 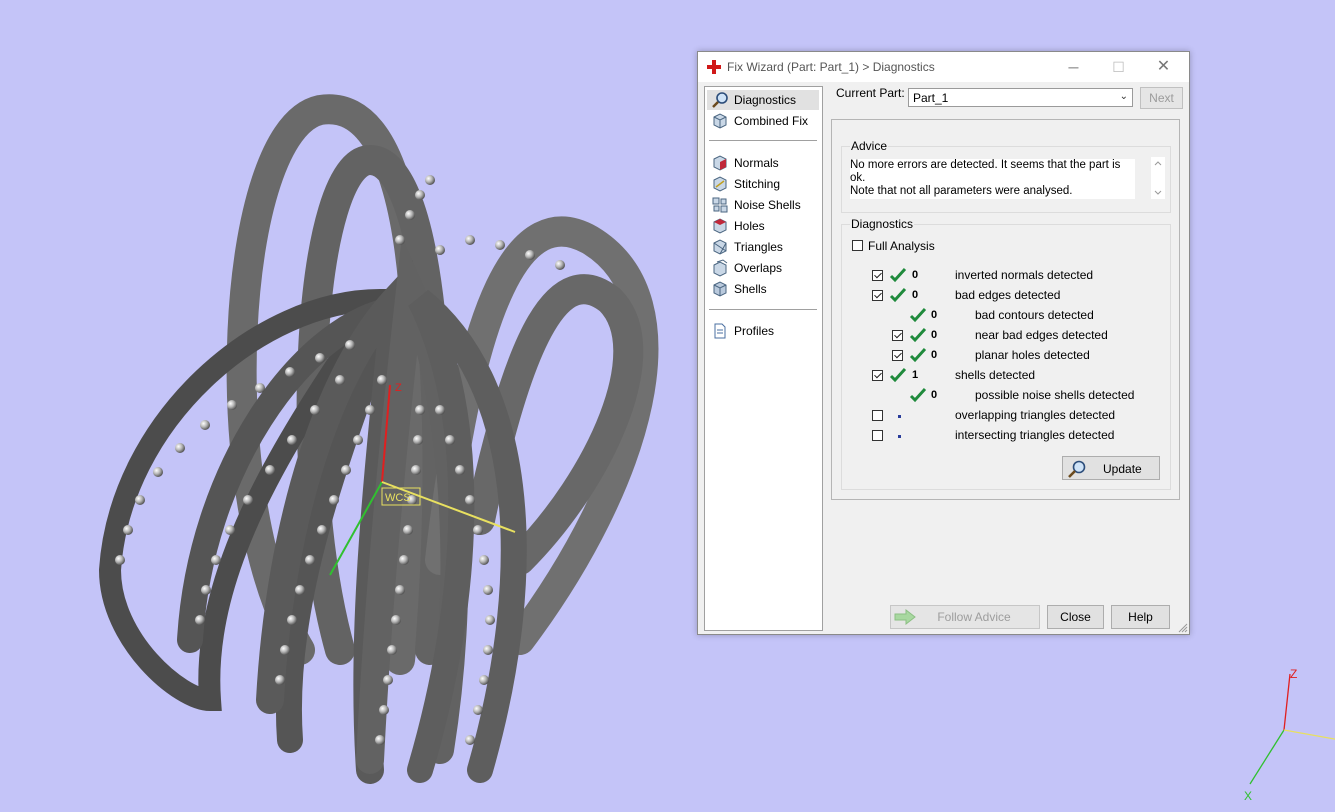 I want to click on nav-item-triangles: Triangles, so click(x=763, y=247).